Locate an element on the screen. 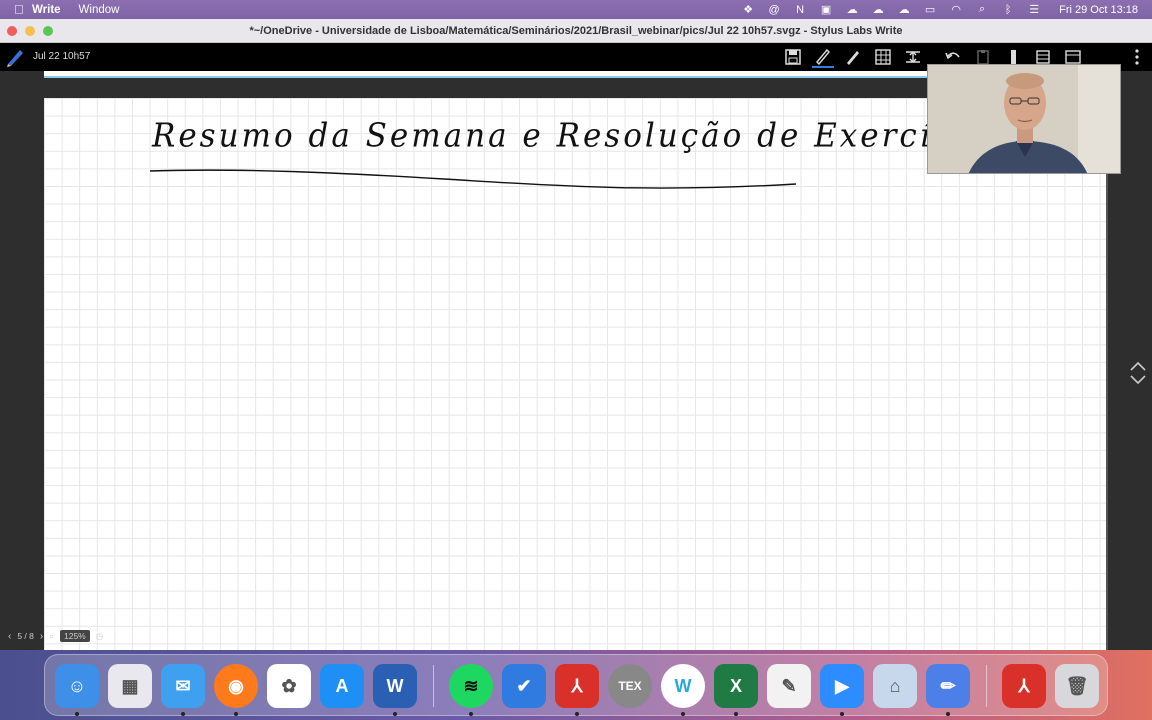 The image size is (1152, 720). dock: ☺ ▦ ✉ ◉ ✿ A W ≋ ✔ ⅄ TEX W X ✎ ▶ ⌂ ✏ ⅄ 🗑 is located at coordinates (576, 685).